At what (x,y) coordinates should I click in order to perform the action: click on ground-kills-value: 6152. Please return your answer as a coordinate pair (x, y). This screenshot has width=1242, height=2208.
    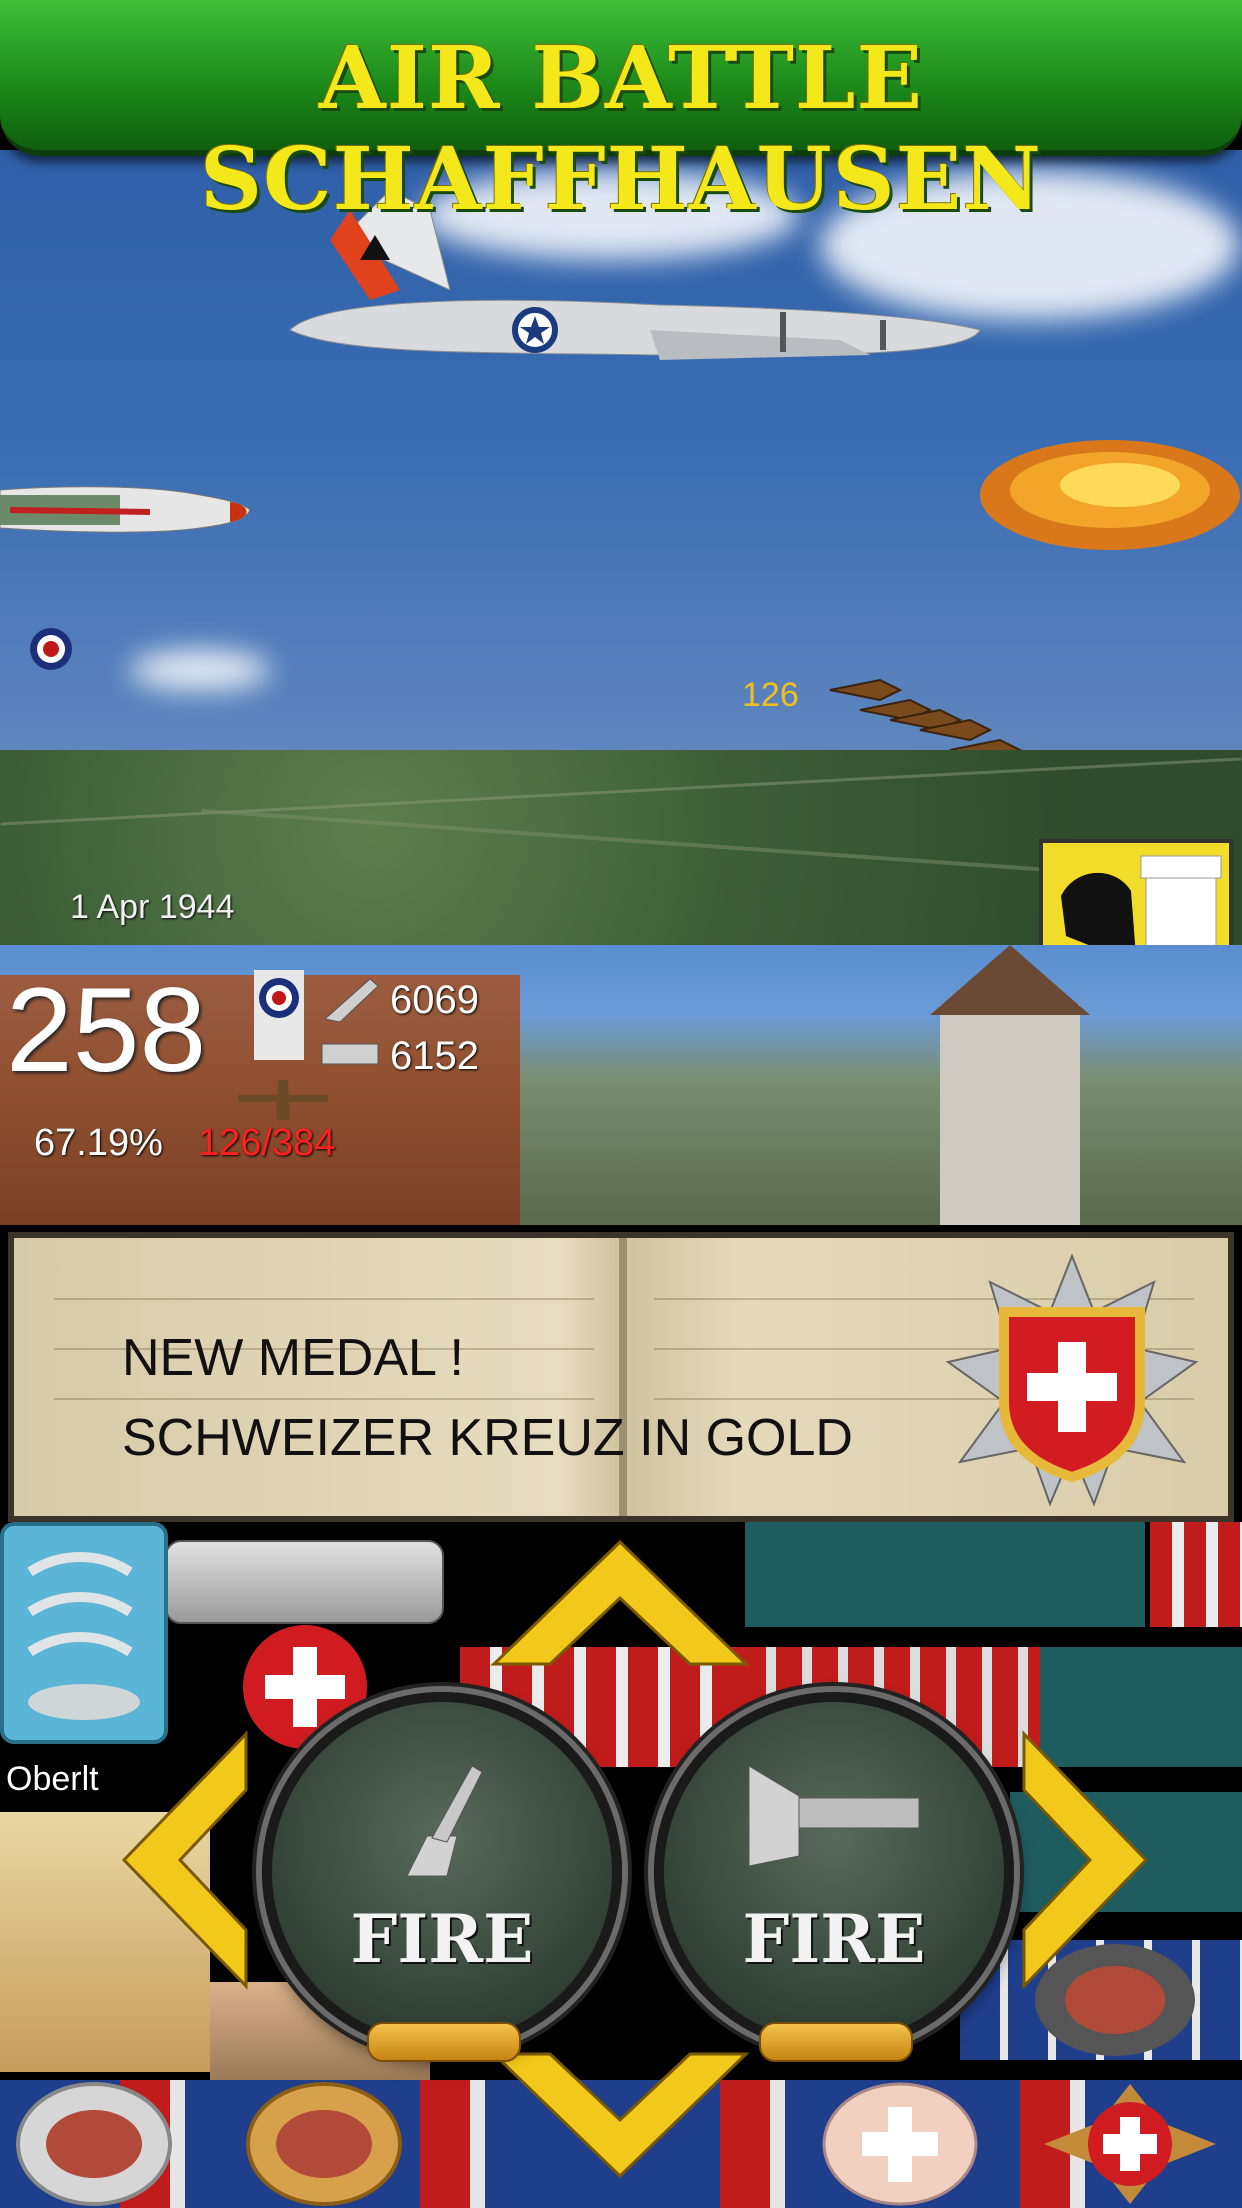
    Looking at the image, I should click on (434, 1056).